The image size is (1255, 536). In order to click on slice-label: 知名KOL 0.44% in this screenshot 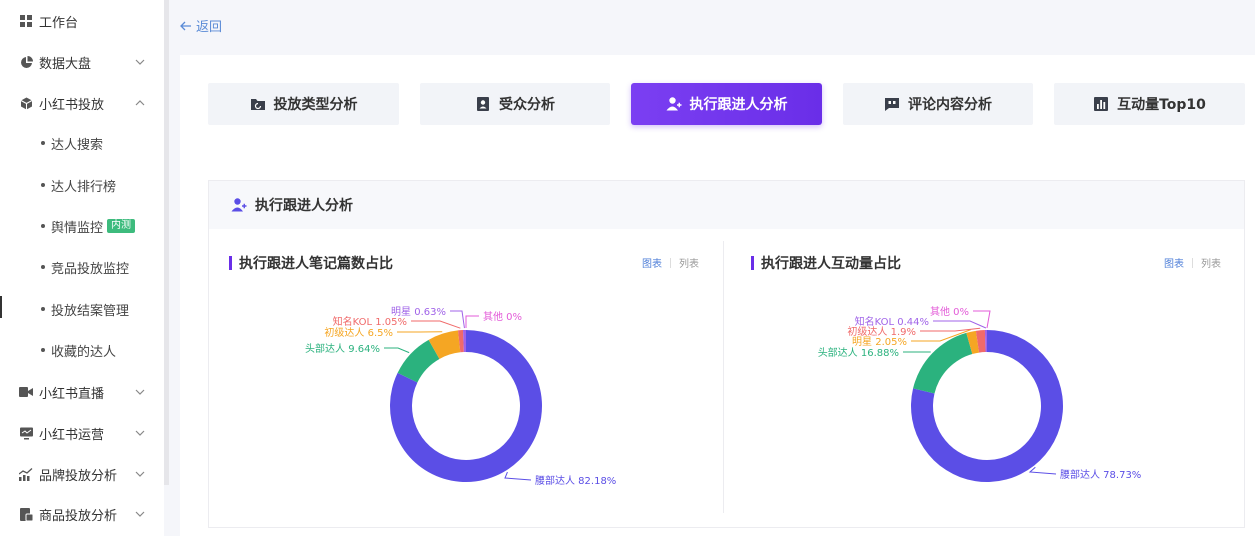, I will do `click(892, 321)`.